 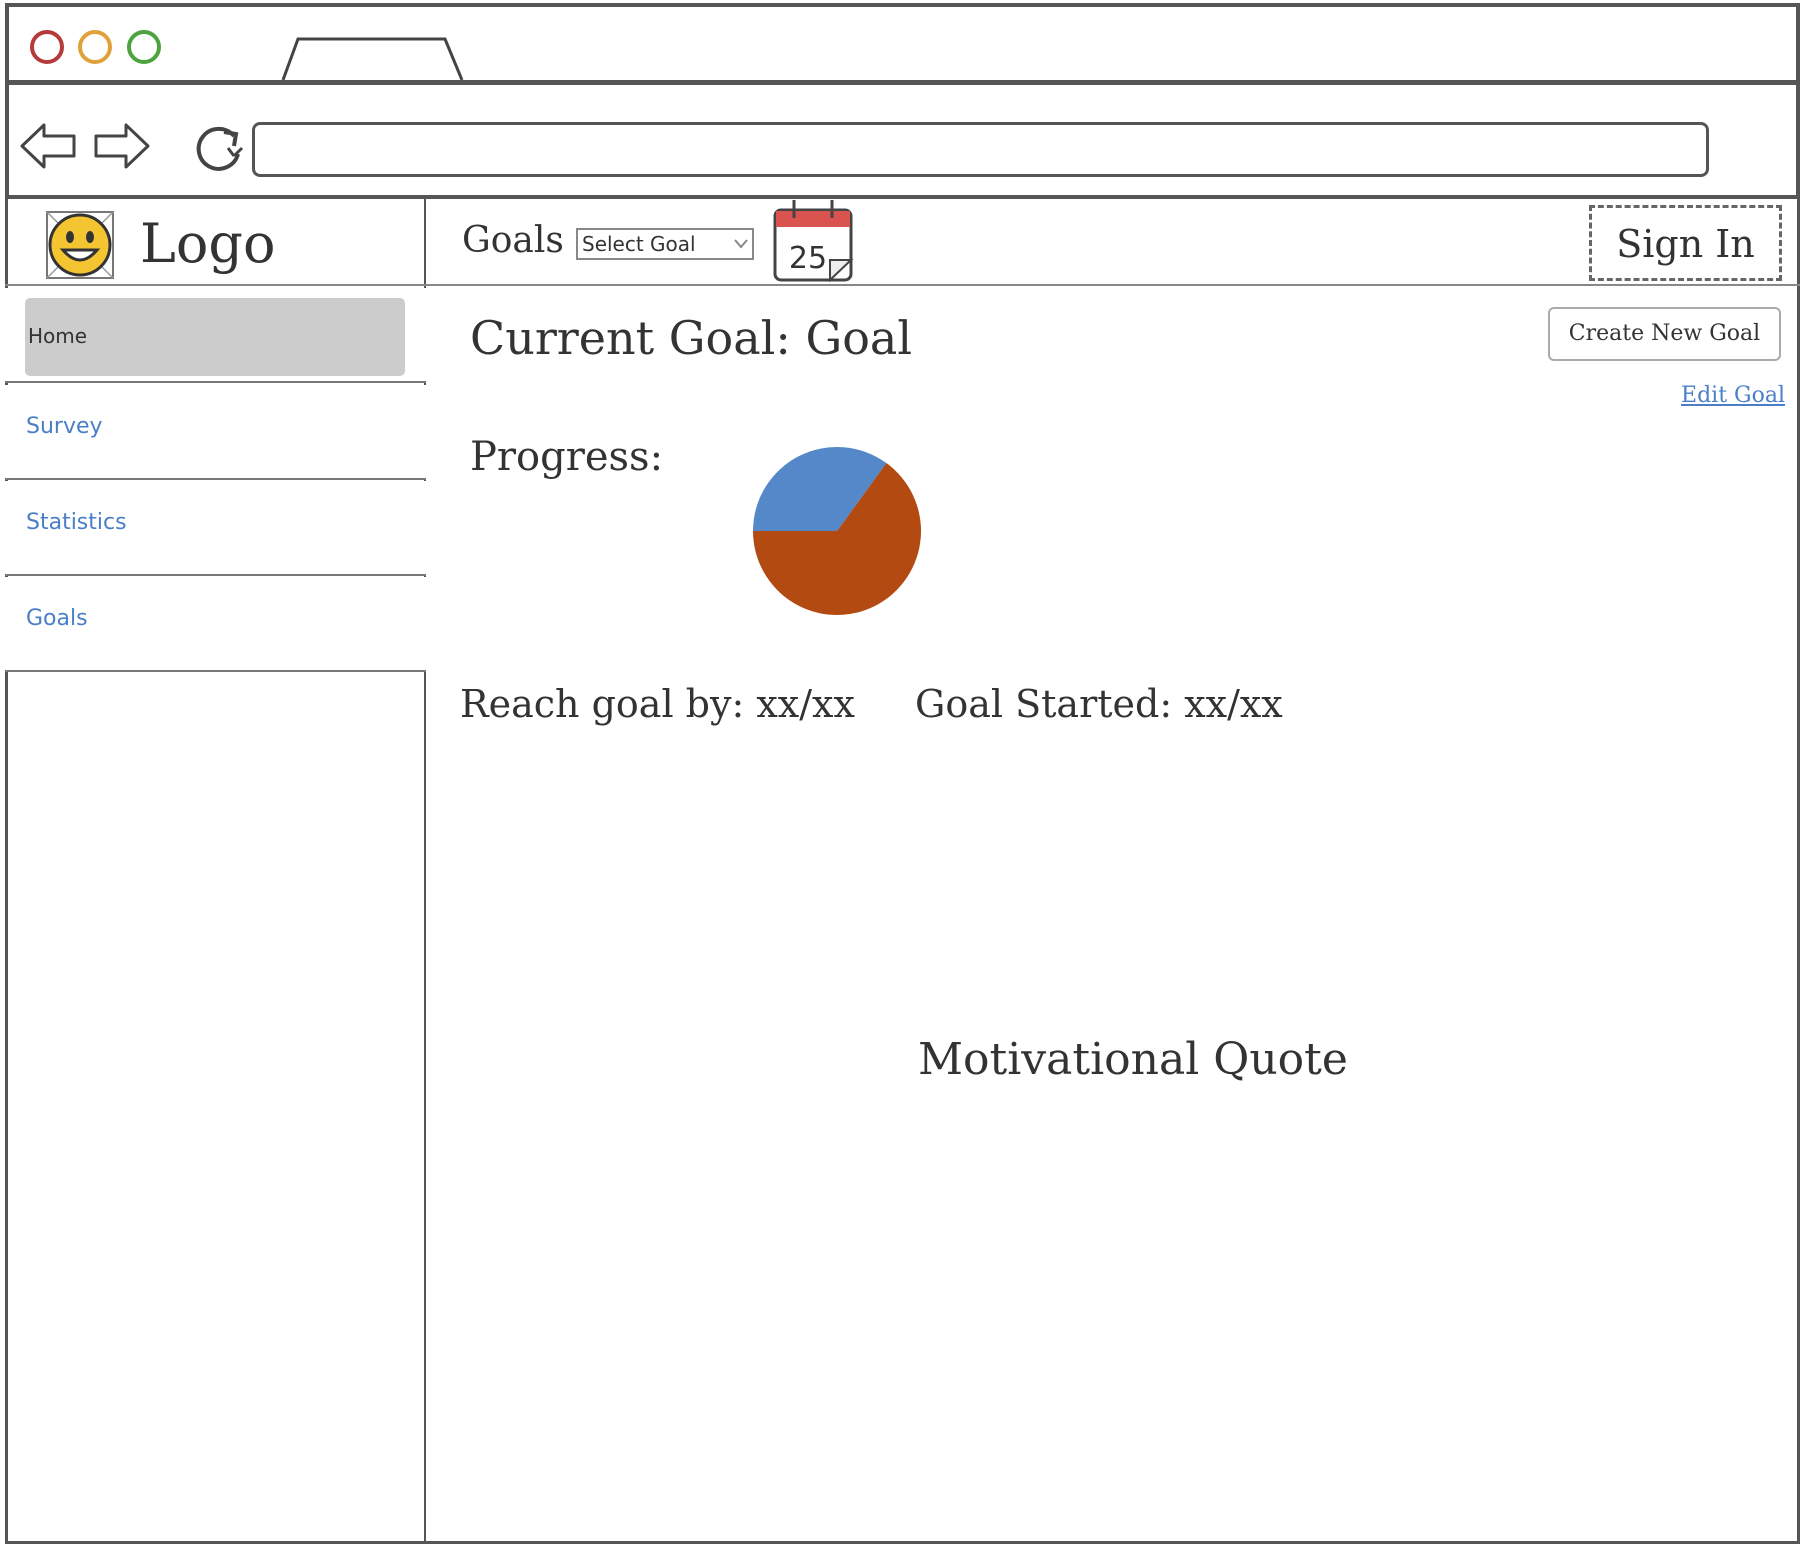 What do you see at coordinates (657, 704) in the screenshot?
I see `reach-goal-by-text: Reach goal by: xx/xx` at bounding box center [657, 704].